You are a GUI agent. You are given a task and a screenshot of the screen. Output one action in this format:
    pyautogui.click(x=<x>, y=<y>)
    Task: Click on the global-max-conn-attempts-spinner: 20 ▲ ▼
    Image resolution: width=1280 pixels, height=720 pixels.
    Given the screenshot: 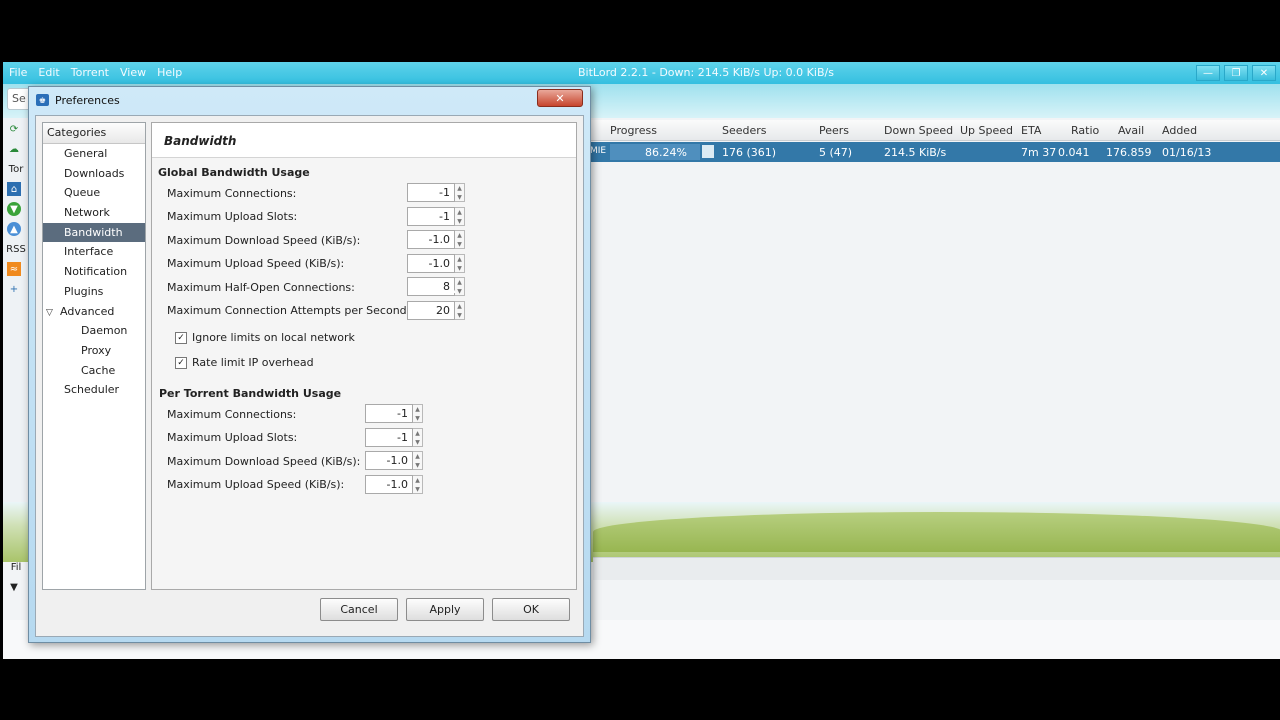 What is the action you would take?
    pyautogui.click(x=436, y=310)
    